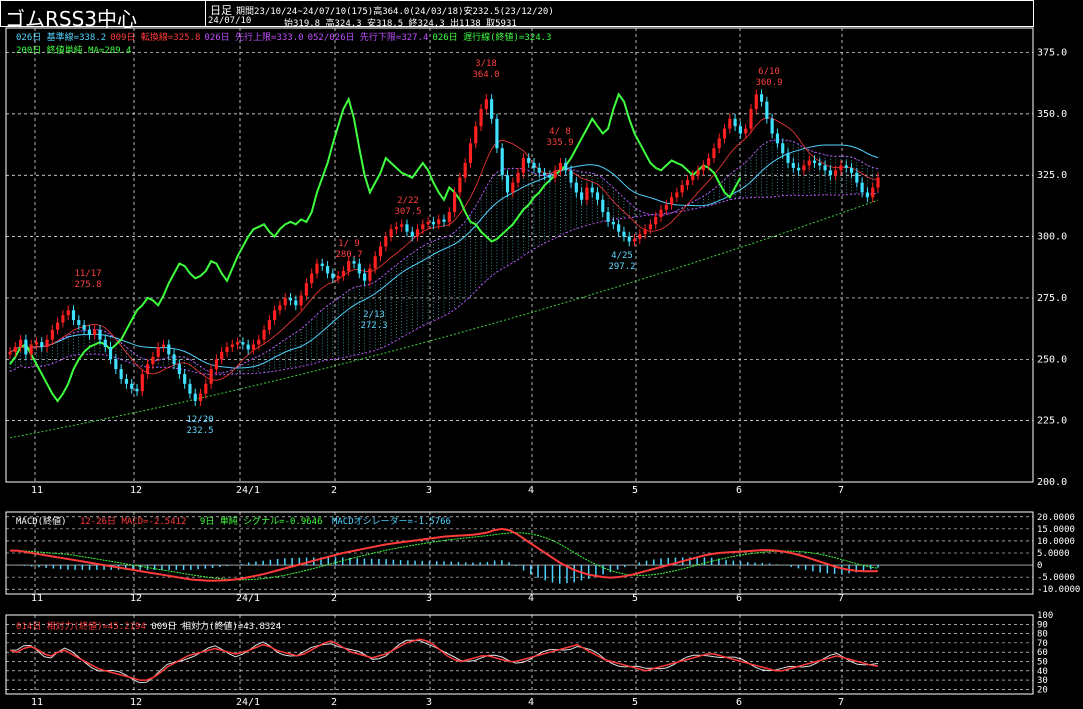 This screenshot has width=1083, height=709. What do you see at coordinates (560, 132) in the screenshot?
I see `annotation-date: 4/ 8` at bounding box center [560, 132].